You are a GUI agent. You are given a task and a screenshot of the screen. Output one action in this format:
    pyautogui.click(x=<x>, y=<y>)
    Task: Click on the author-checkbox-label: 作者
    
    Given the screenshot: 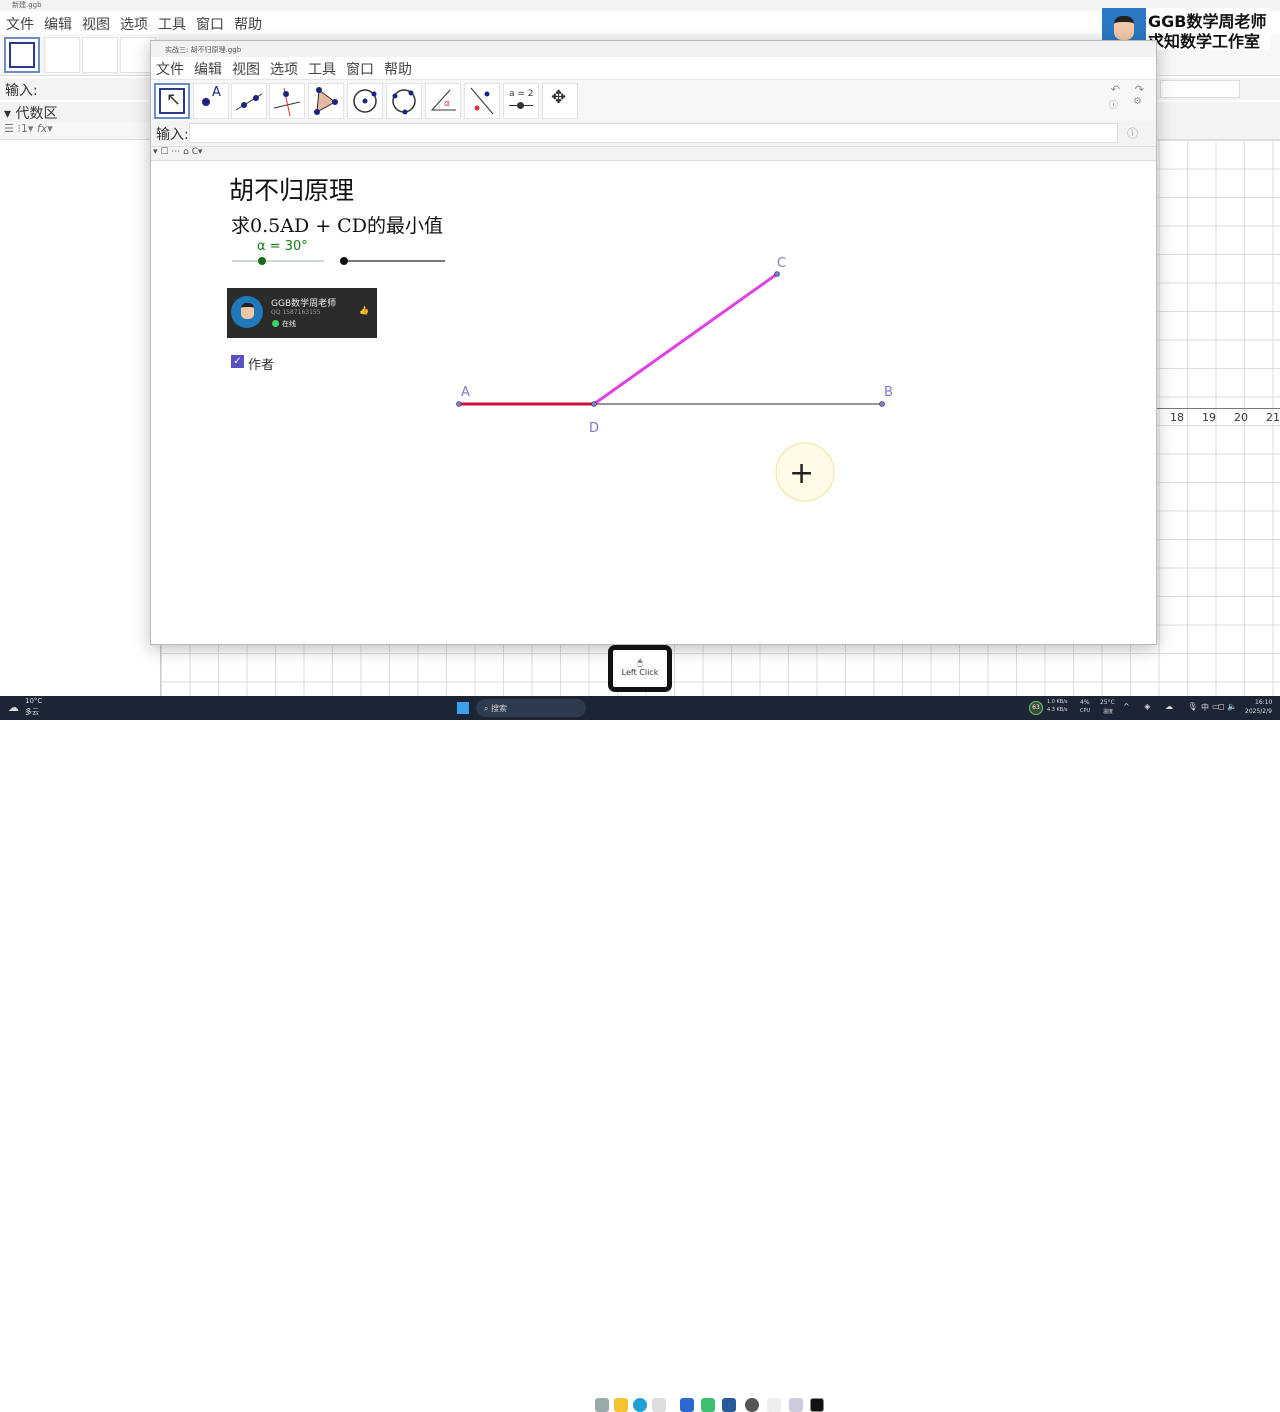 What is the action you would take?
    pyautogui.click(x=261, y=365)
    